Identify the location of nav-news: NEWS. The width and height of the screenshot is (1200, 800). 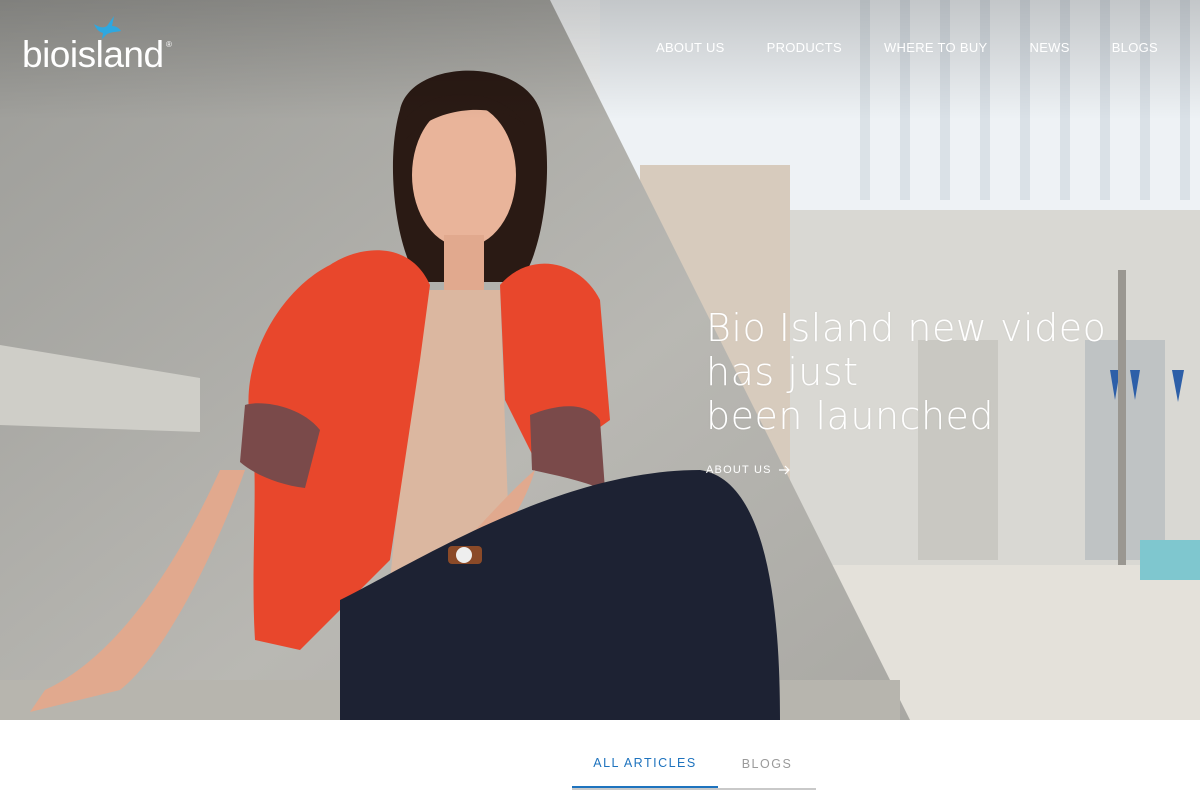
(1050, 47).